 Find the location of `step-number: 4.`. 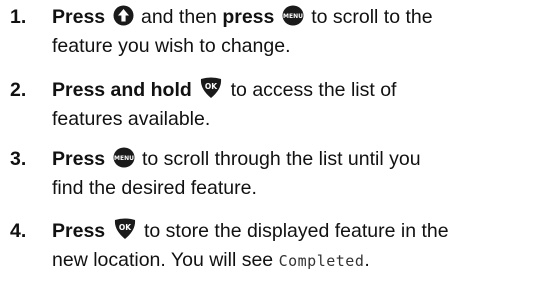

step-number: 4. is located at coordinates (18, 231).